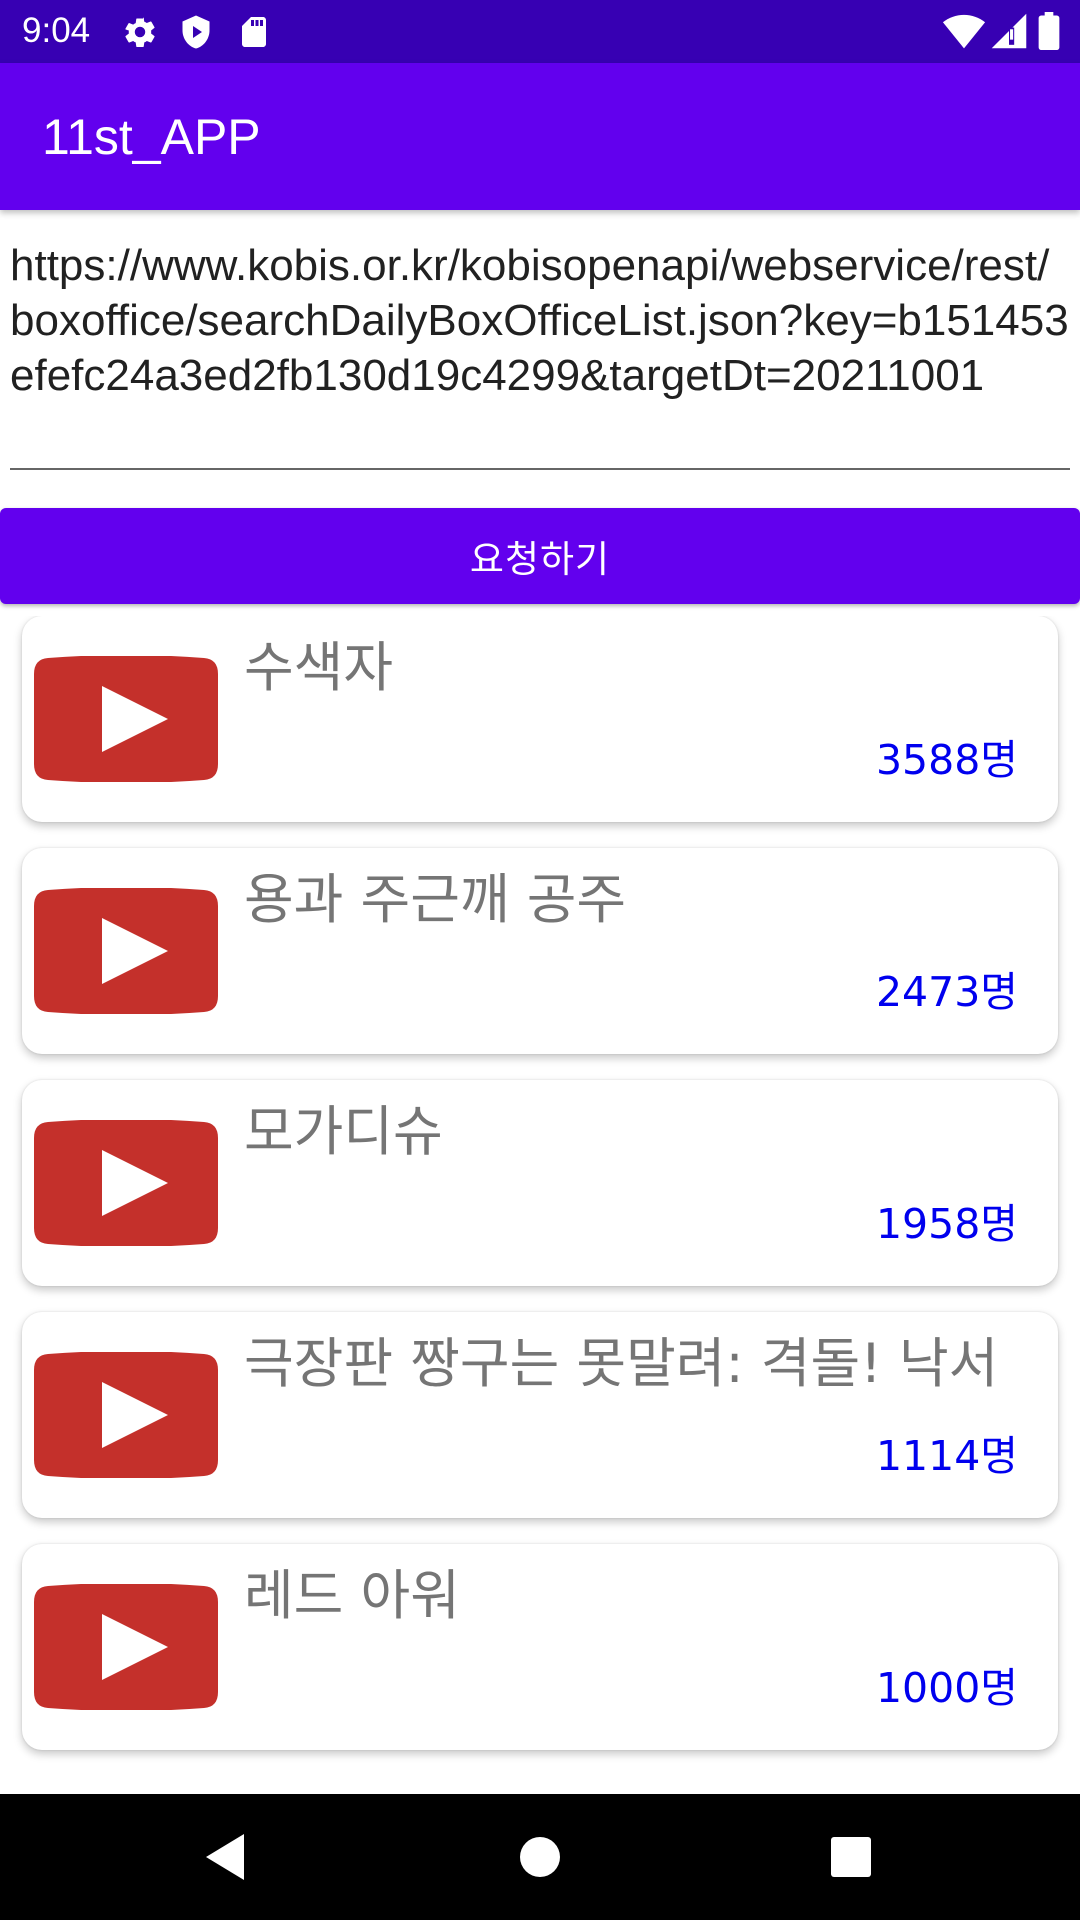 The width and height of the screenshot is (1080, 1920). What do you see at coordinates (946, 1688) in the screenshot?
I see `audience-count: 1000명` at bounding box center [946, 1688].